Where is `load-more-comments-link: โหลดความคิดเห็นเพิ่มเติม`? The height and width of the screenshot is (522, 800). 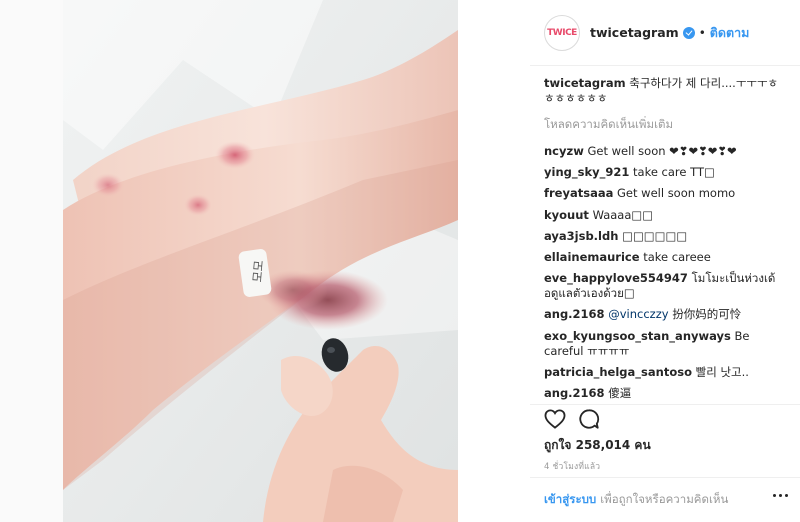 load-more-comments-link: โหลดความคิดเห็นเพิ่มเติม is located at coordinates (664, 125).